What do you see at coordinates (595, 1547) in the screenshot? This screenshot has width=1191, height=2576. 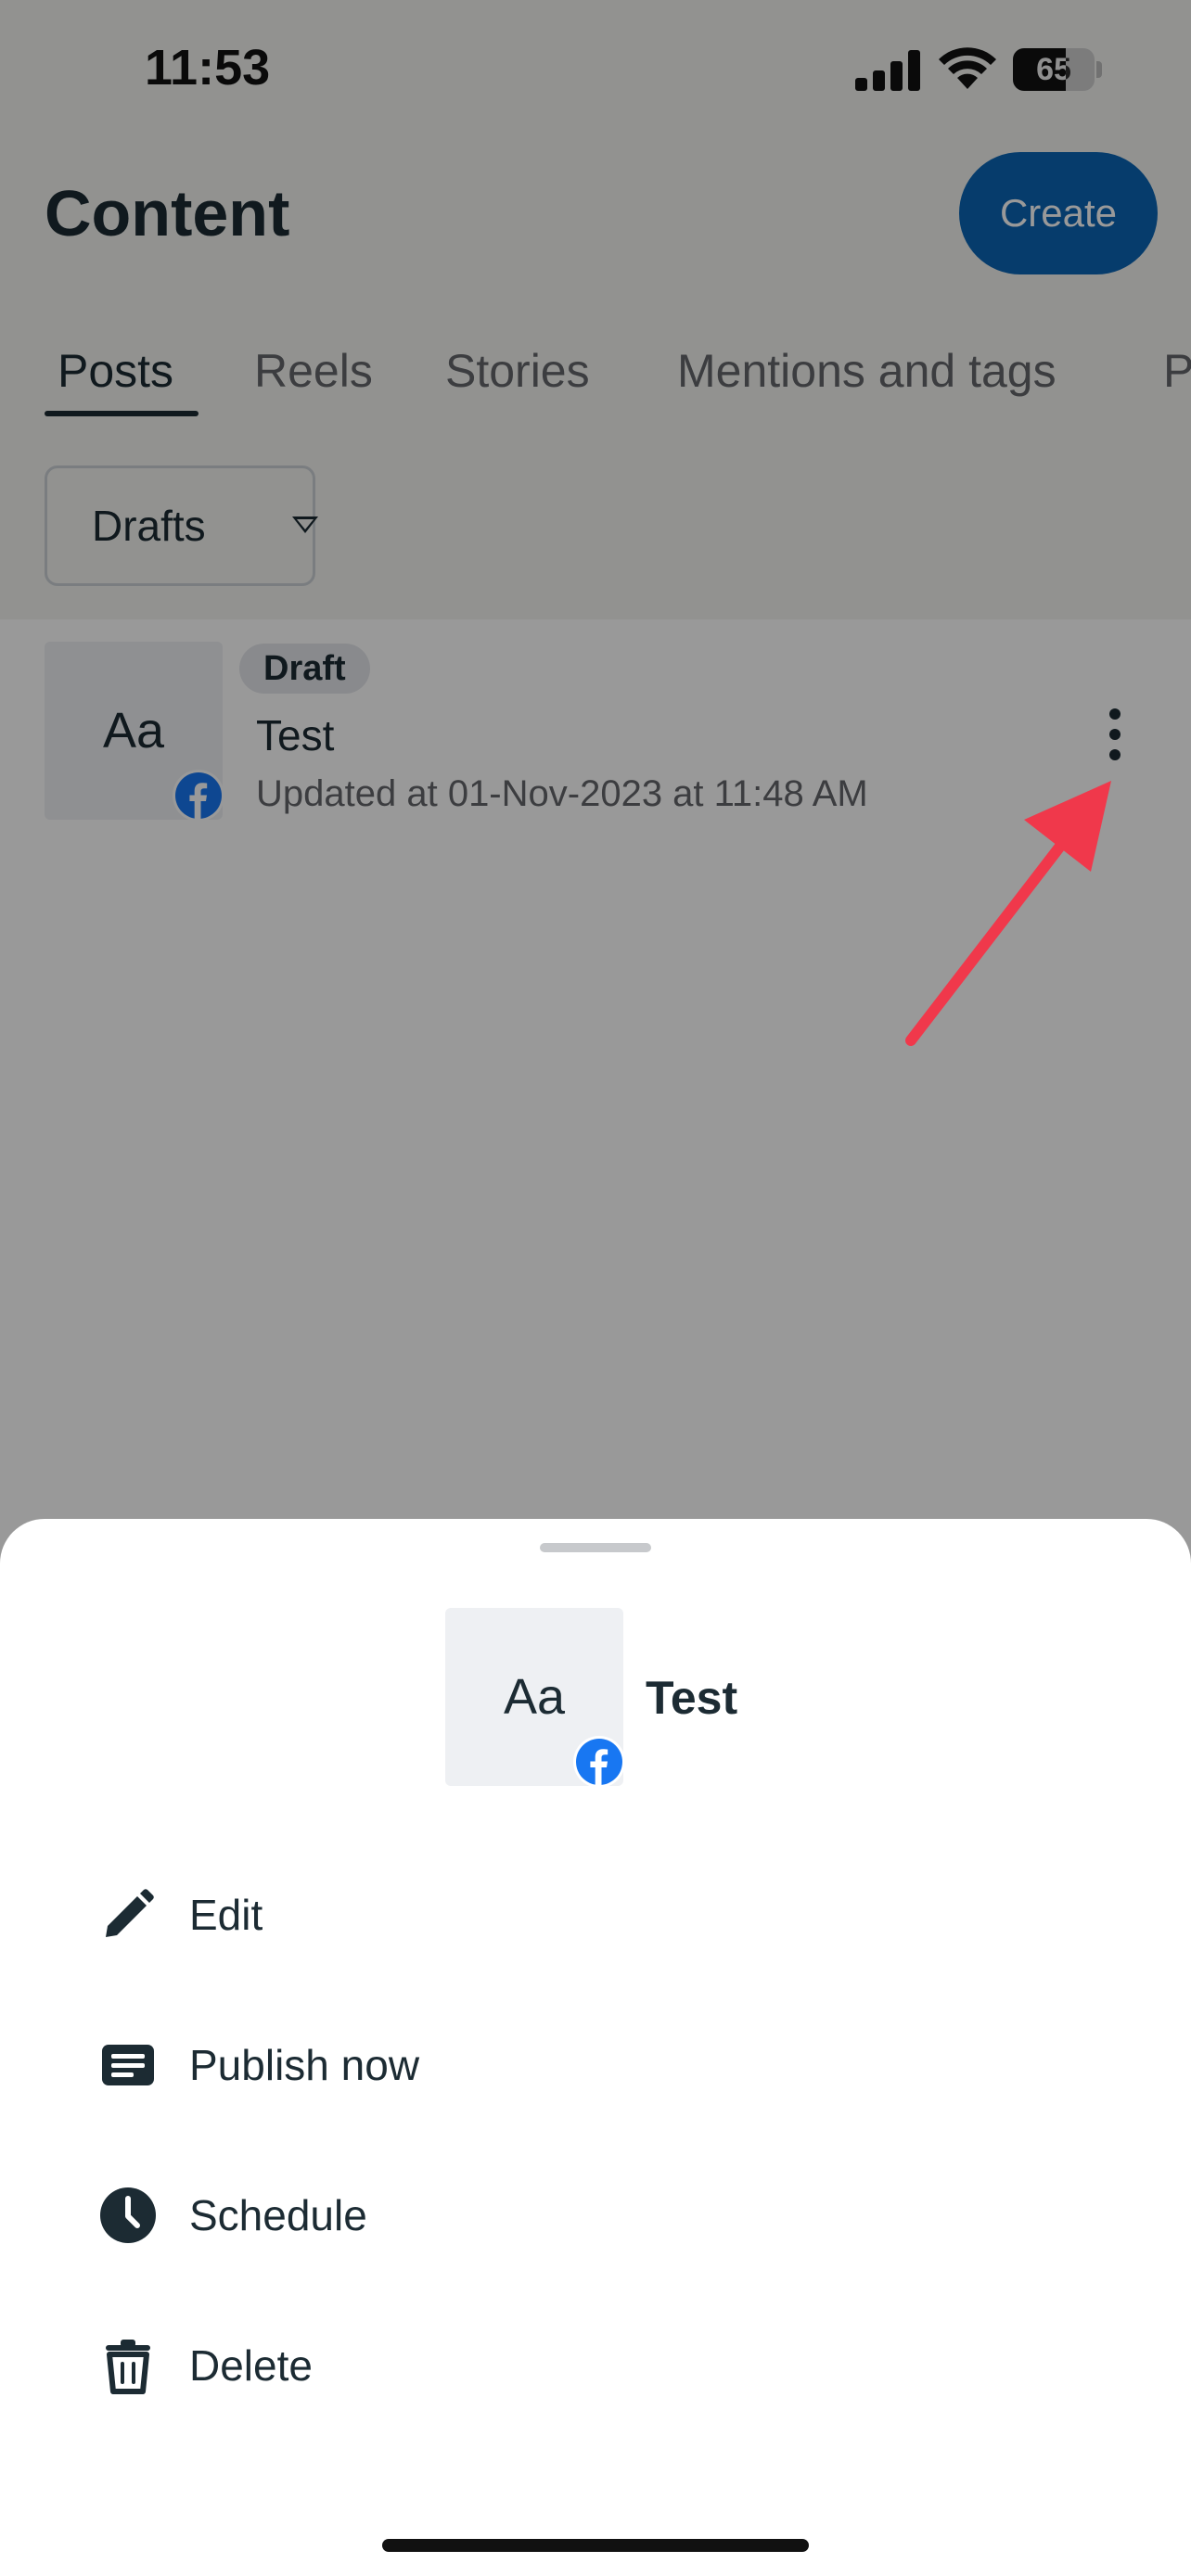 I see `sheet-grabber` at bounding box center [595, 1547].